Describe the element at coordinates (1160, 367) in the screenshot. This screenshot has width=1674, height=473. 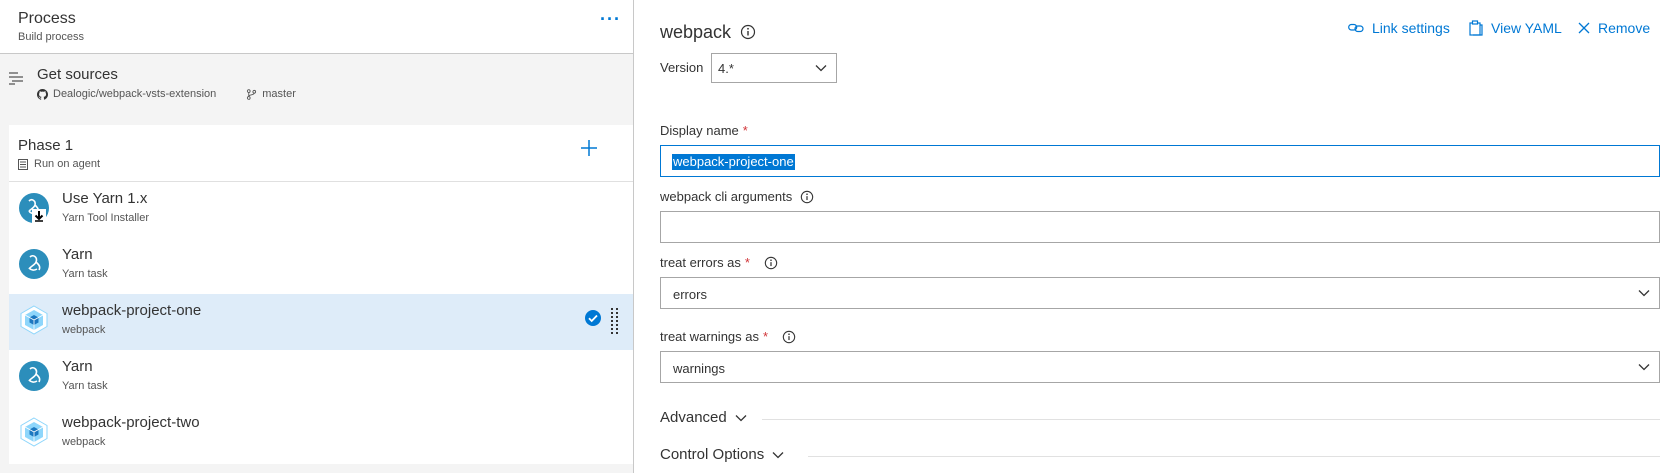
I see `warnings-dropdown: warnings` at that location.